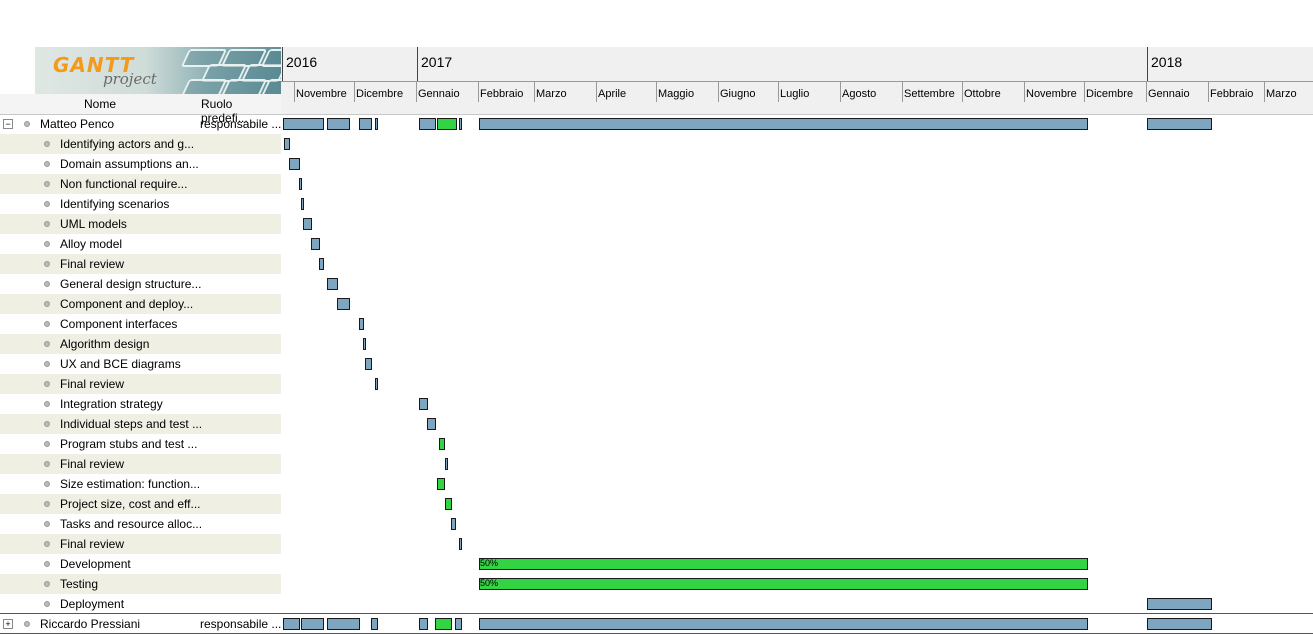 The height and width of the screenshot is (634, 1313). Describe the element at coordinates (140, 564) in the screenshot. I see `task-row: Development` at that location.